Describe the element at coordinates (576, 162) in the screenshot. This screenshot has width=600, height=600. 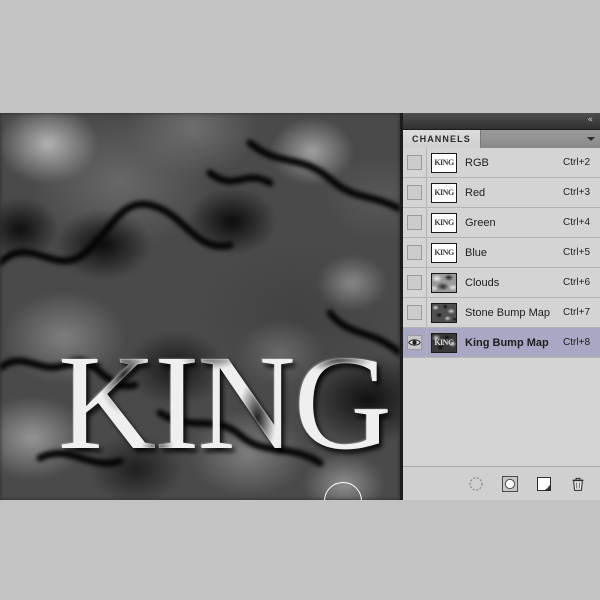
I see `channel-shortcut: Ctrl+2` at that location.